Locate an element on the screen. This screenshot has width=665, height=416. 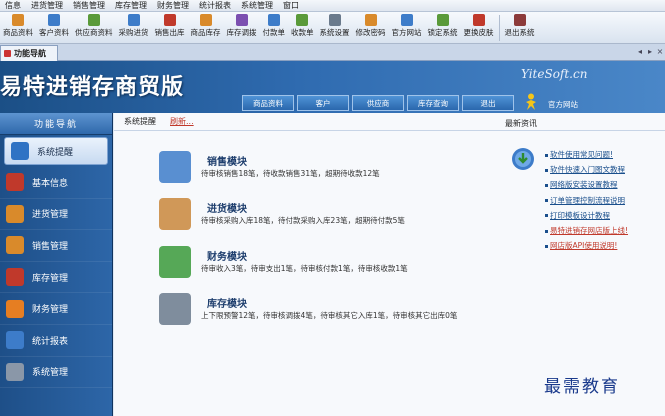
tab-function-nav: 功能导航 is located at coordinates (29, 53).